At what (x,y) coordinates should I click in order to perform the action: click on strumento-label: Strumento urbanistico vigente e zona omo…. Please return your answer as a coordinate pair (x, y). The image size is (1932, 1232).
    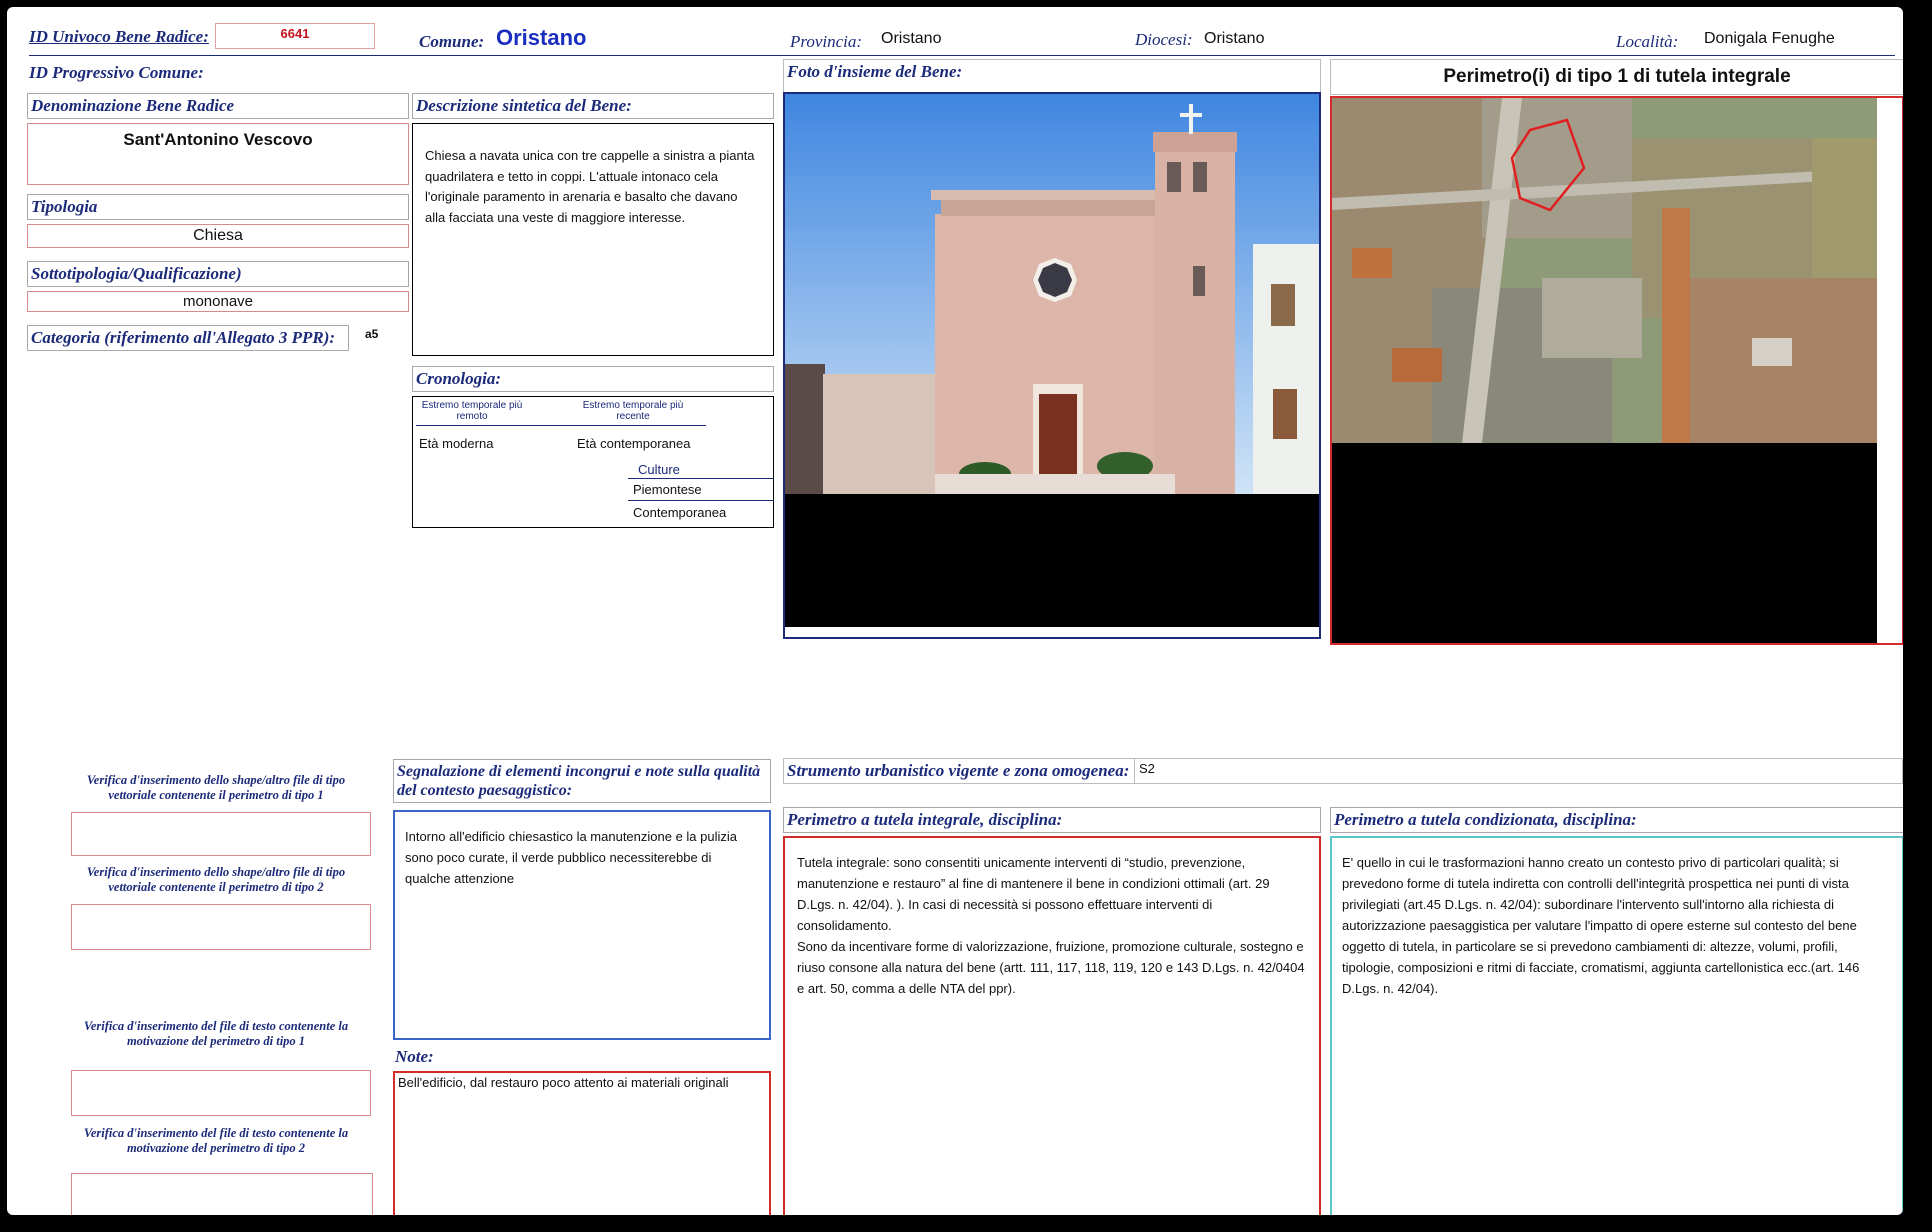
    Looking at the image, I should click on (958, 770).